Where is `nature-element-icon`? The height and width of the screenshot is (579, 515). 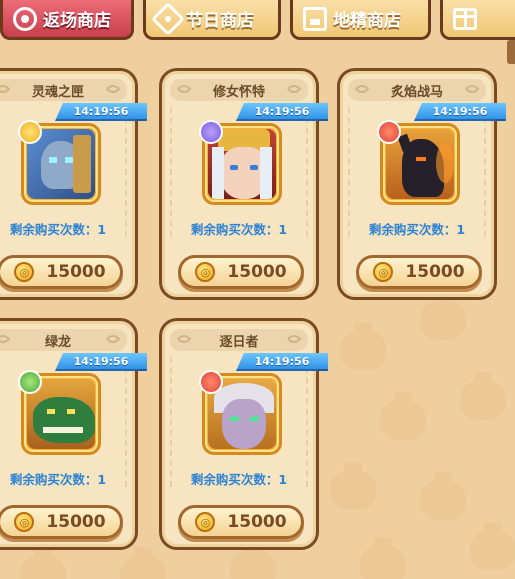
nature-element-icon is located at coordinates (30, 382).